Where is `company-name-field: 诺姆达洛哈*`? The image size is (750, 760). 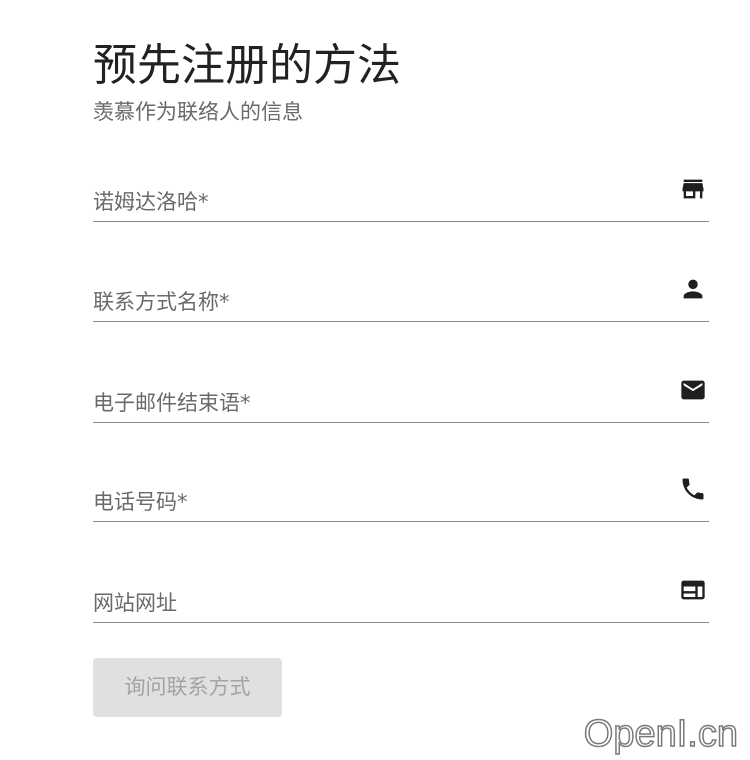 company-name-field: 诺姆达洛哈* is located at coordinates (401, 197).